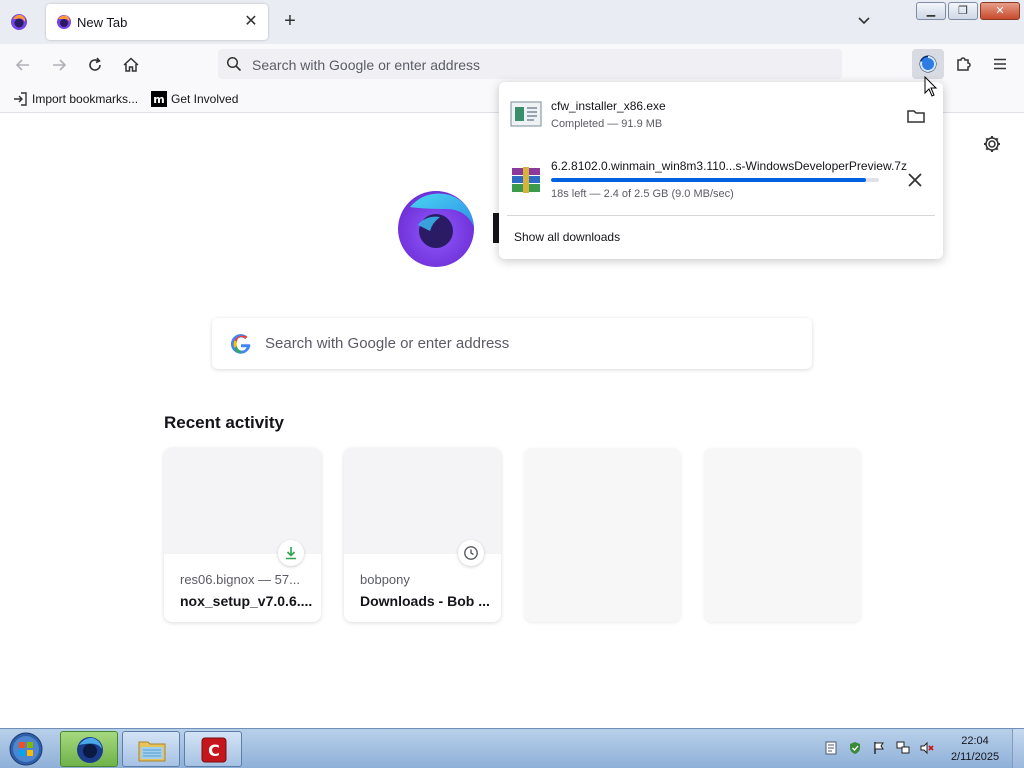 The width and height of the screenshot is (1024, 768). What do you see at coordinates (928, 64) in the screenshot?
I see `download-progress-icon` at bounding box center [928, 64].